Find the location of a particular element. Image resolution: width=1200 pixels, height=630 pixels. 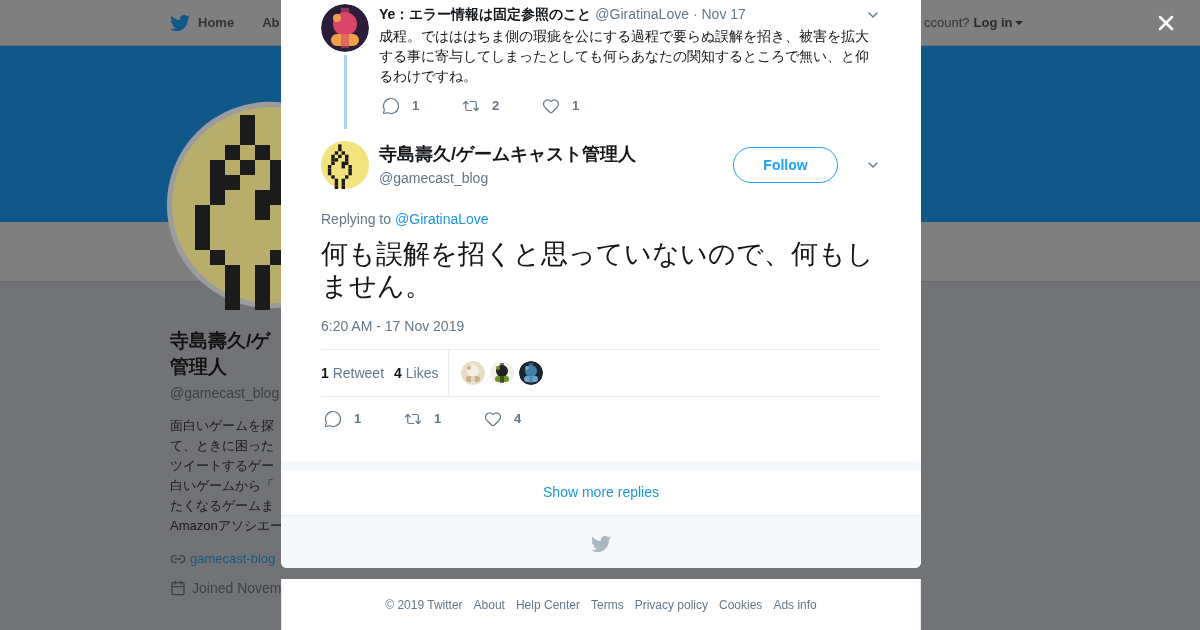

tweet-stat: 1 Retweet is located at coordinates (353, 373).